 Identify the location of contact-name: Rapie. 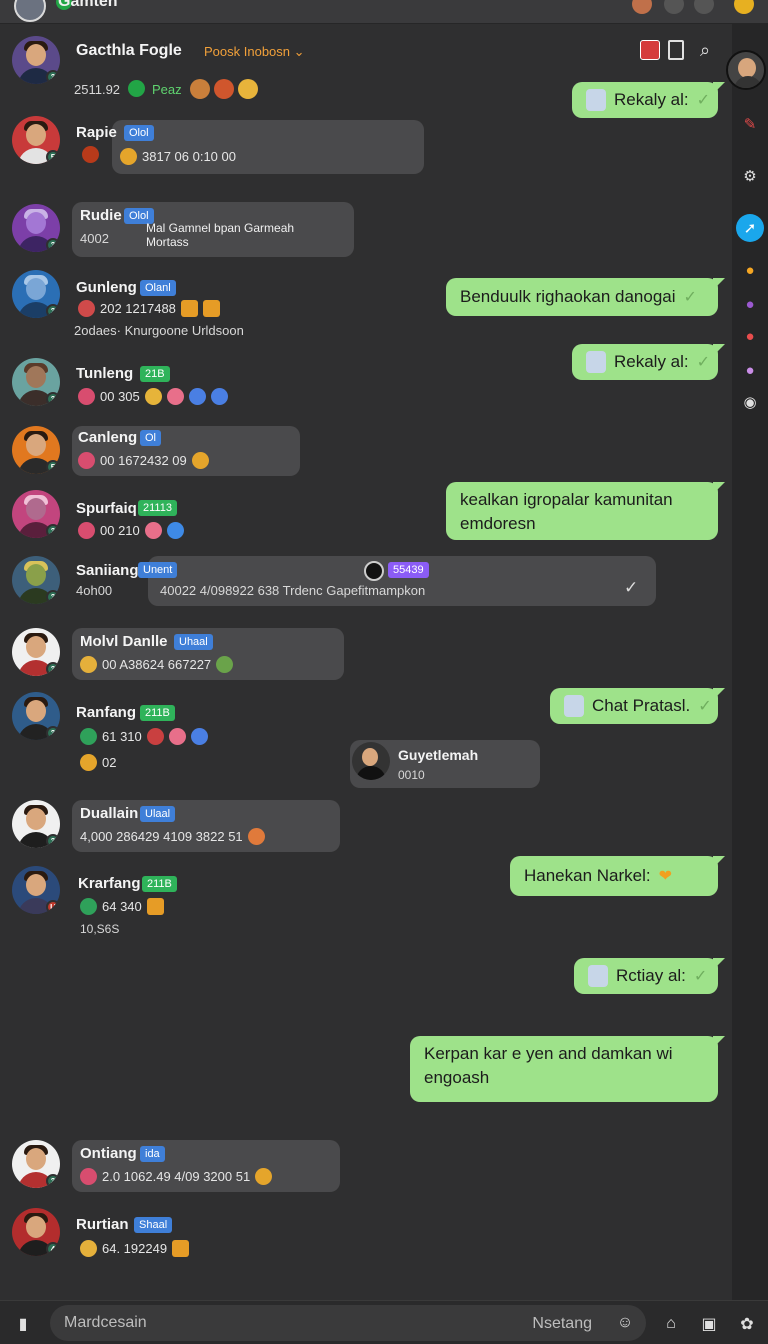
(96, 132).